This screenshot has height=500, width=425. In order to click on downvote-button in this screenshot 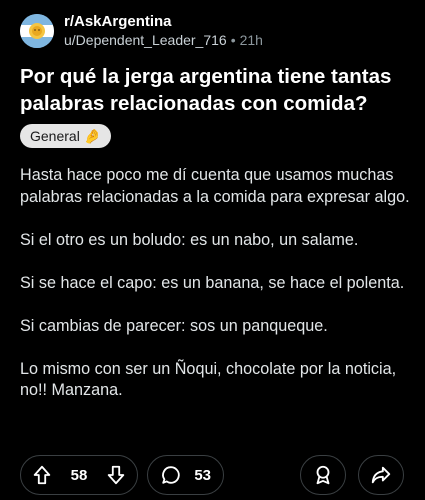, I will do `click(116, 475)`.